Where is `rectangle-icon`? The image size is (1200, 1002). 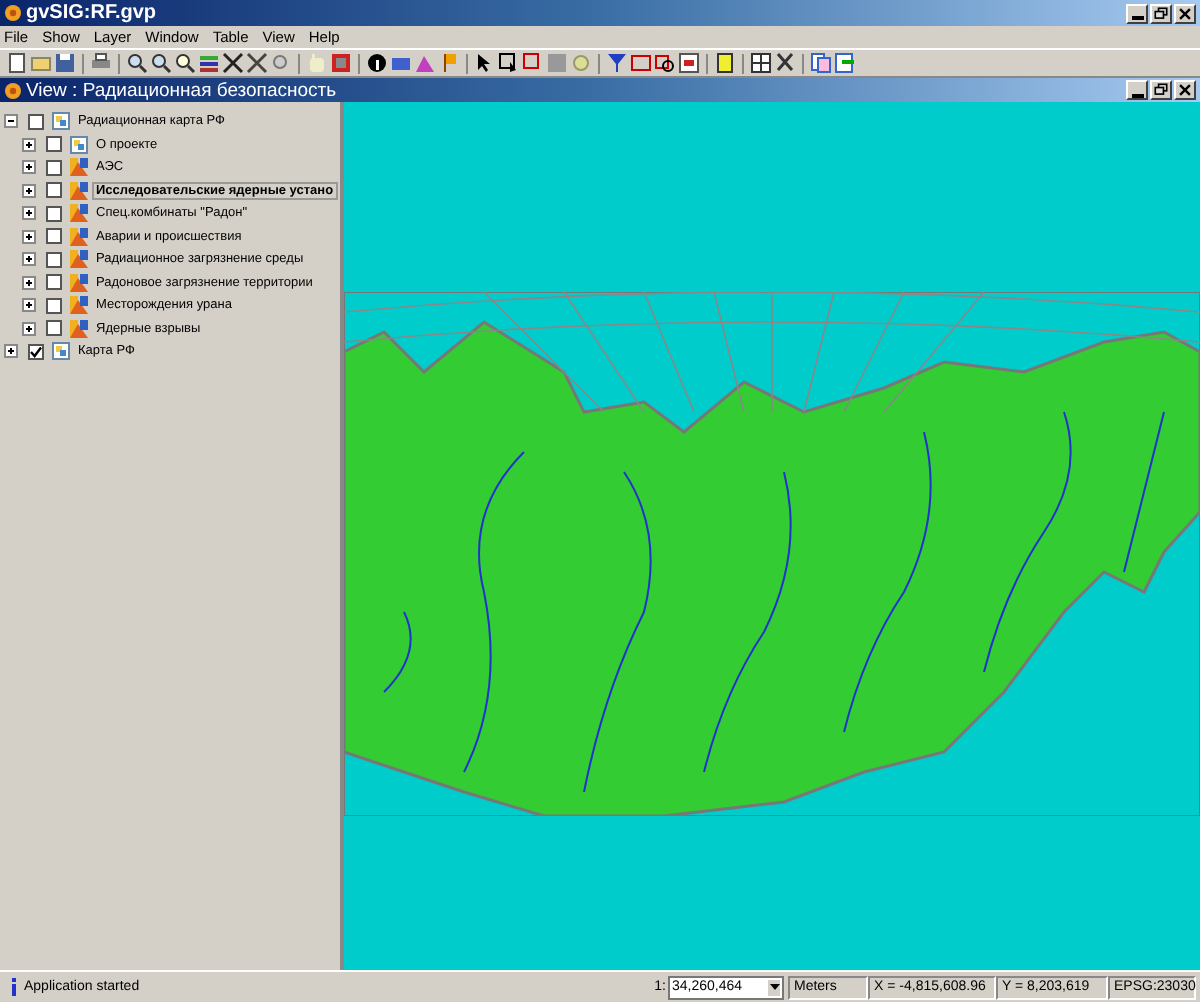 rectangle-icon is located at coordinates (641, 63).